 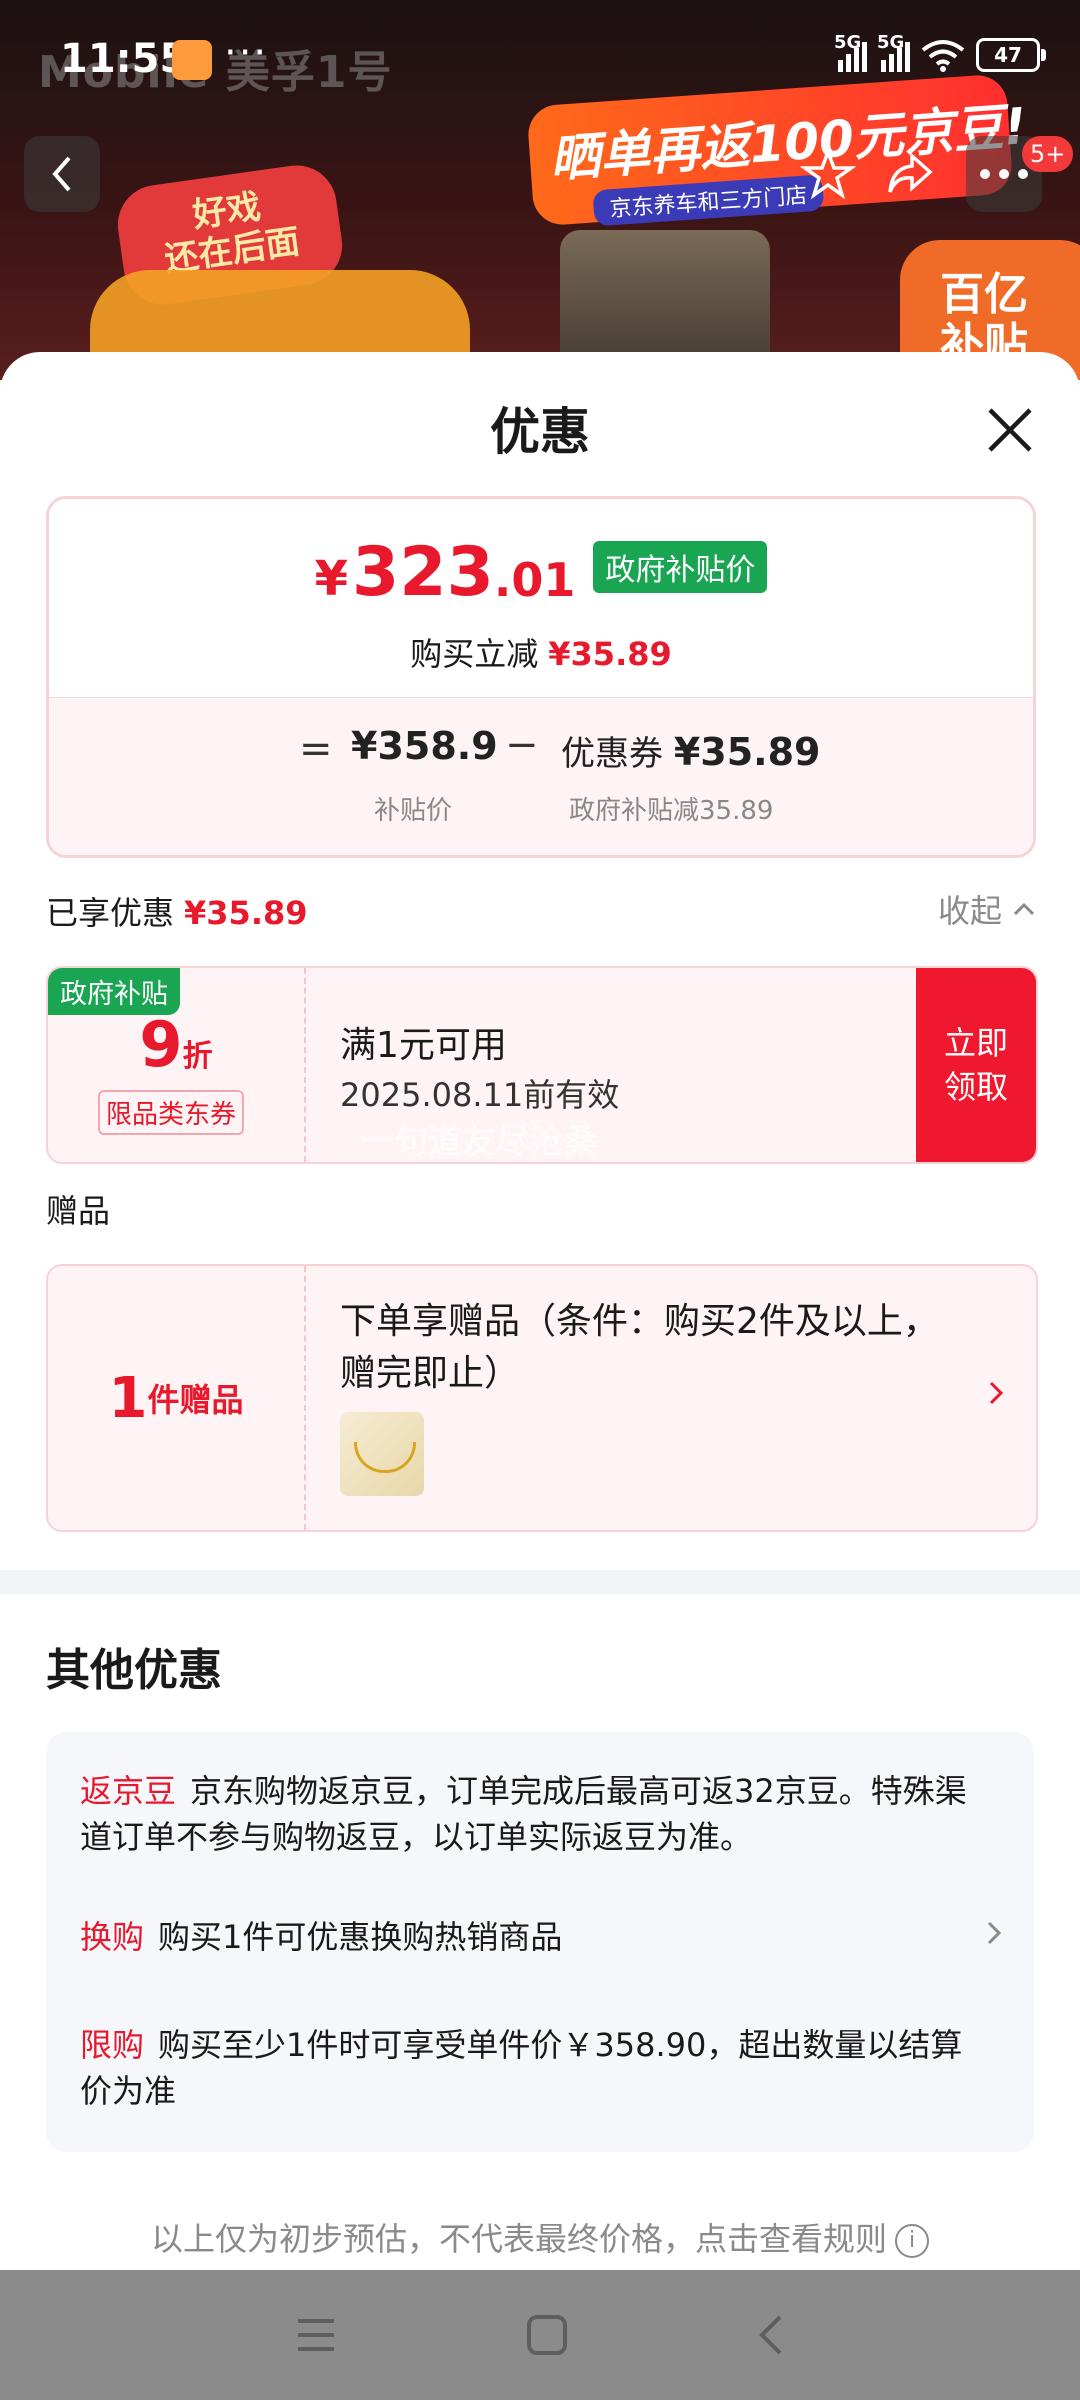 What do you see at coordinates (128, 1791) in the screenshot?
I see `other-item-key: 返京豆` at bounding box center [128, 1791].